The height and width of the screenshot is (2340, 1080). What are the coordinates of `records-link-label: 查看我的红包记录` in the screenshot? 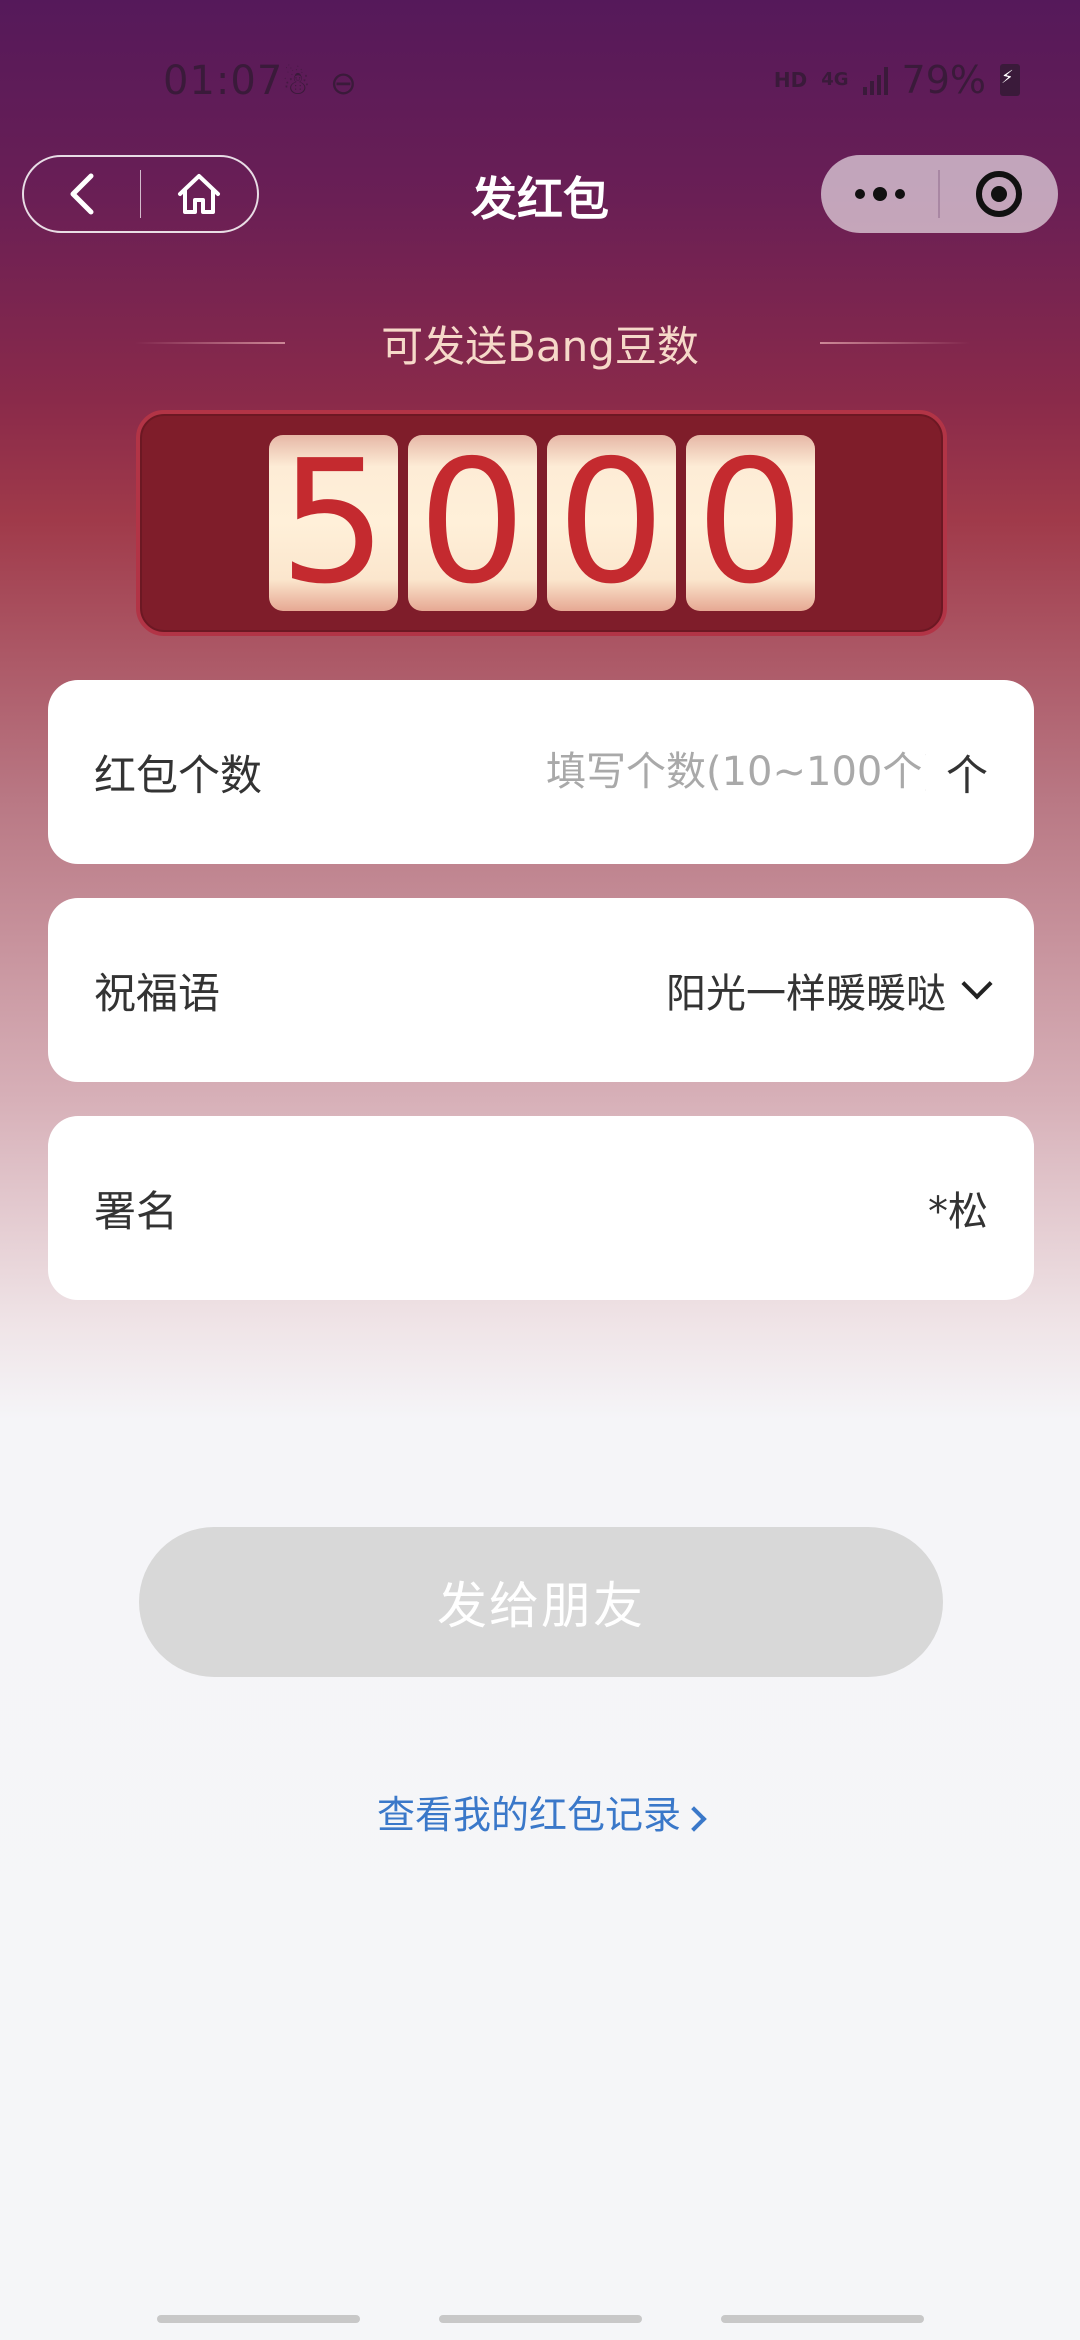 It's located at (529, 1815).